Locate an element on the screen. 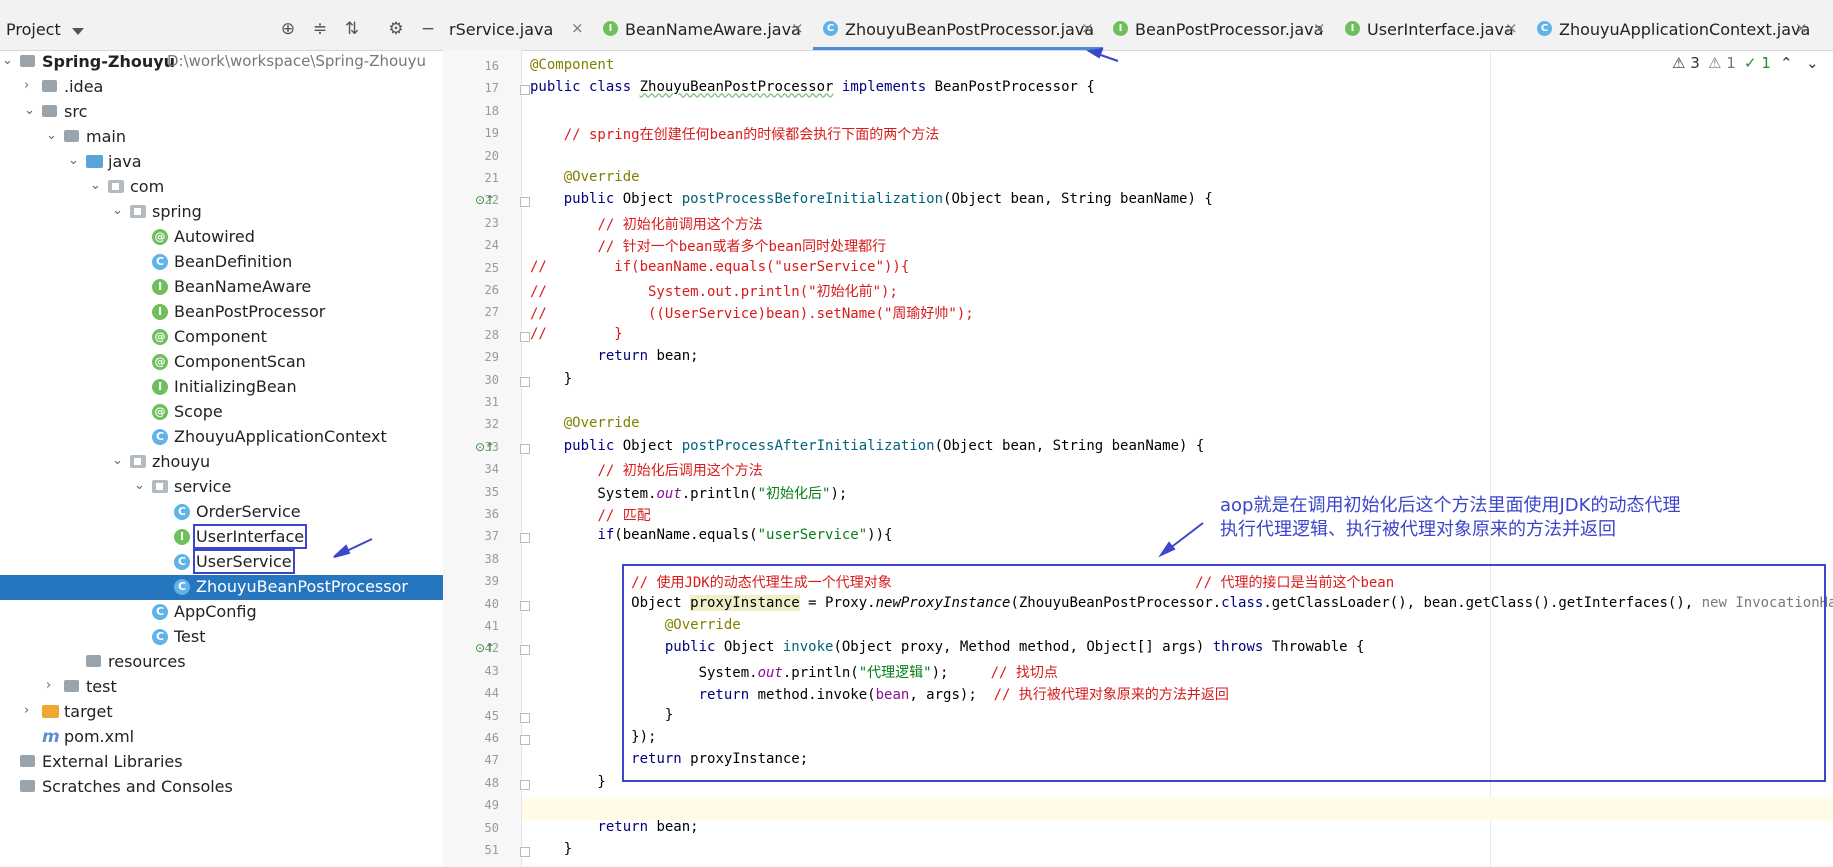  code-line: // System.out.println("初始化前"); is located at coordinates (714, 291).